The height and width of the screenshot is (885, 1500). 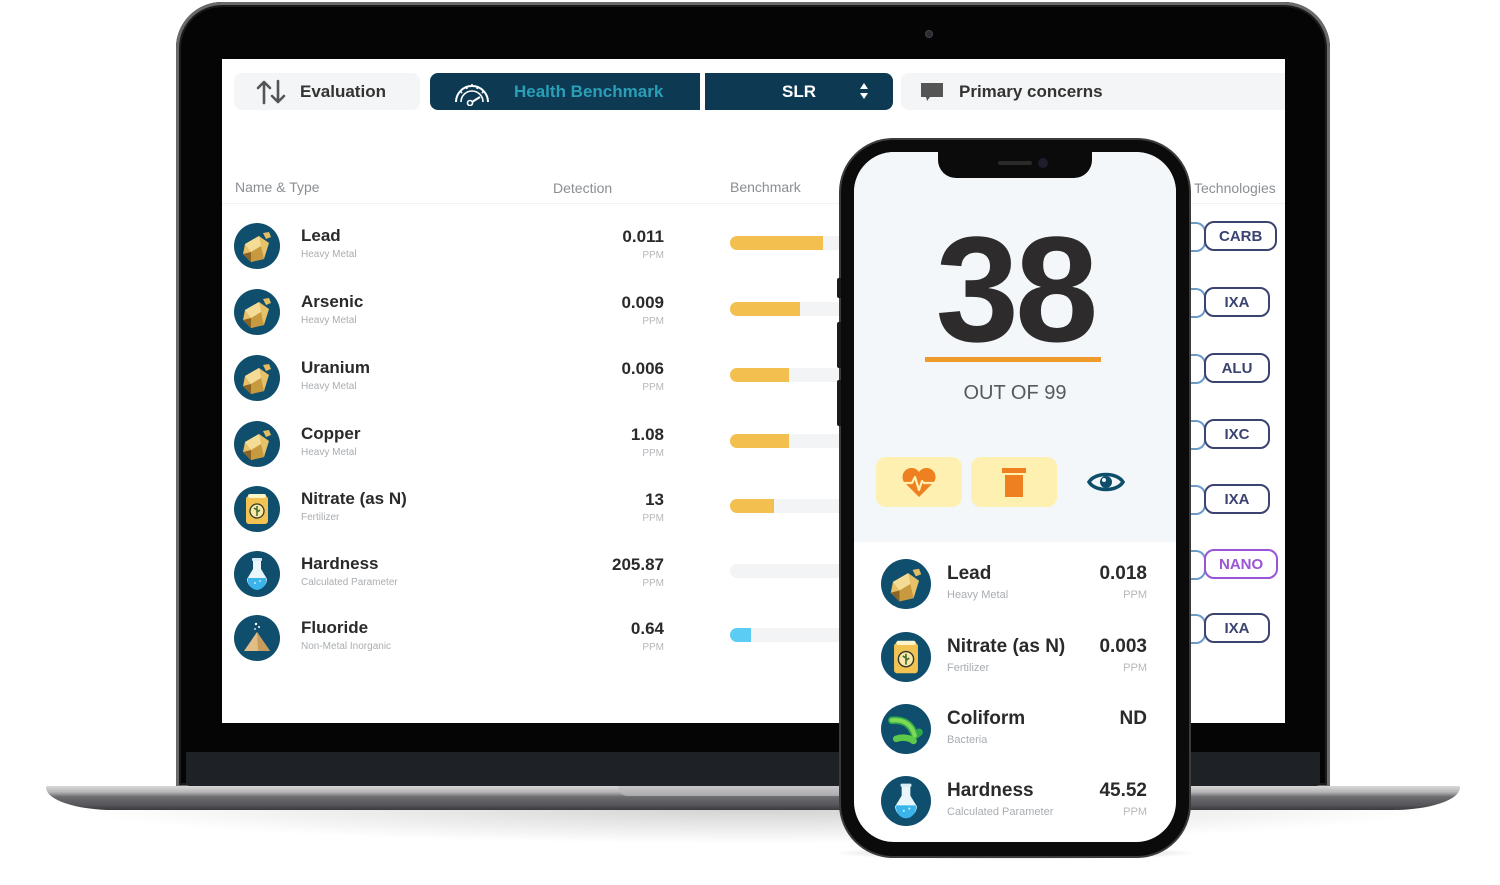 What do you see at coordinates (642, 302) in the screenshot?
I see `detection-value: 0.009` at bounding box center [642, 302].